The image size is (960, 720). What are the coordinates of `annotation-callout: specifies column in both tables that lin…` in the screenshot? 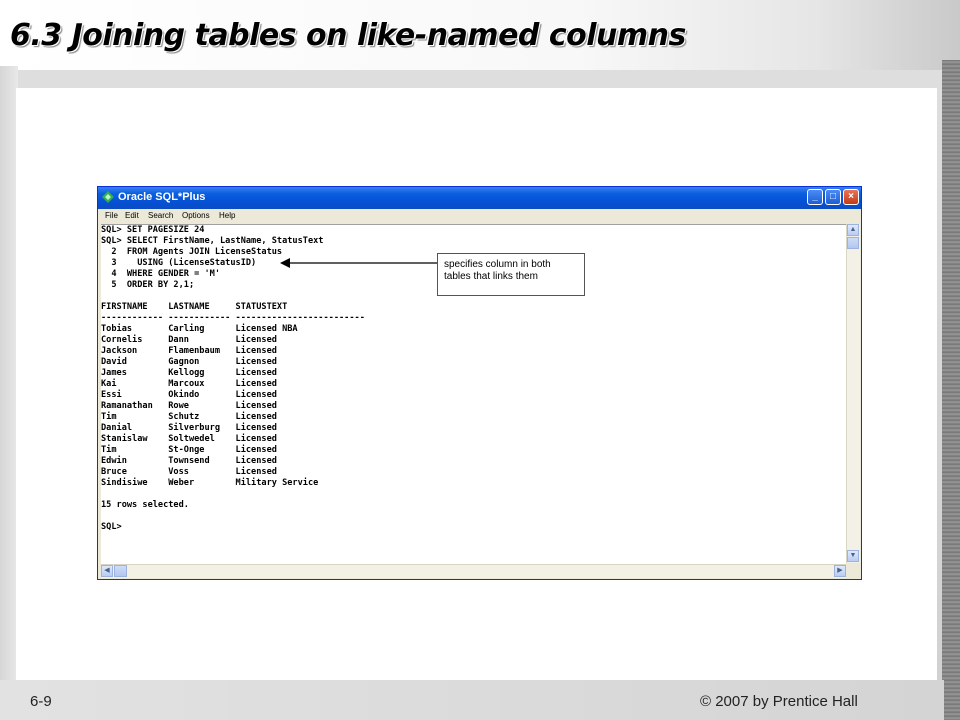 It's located at (511, 274).